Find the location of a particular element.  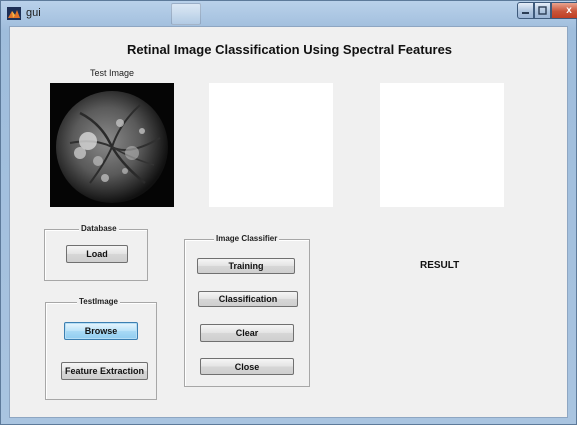

close-icon: x is located at coordinates (569, 10).